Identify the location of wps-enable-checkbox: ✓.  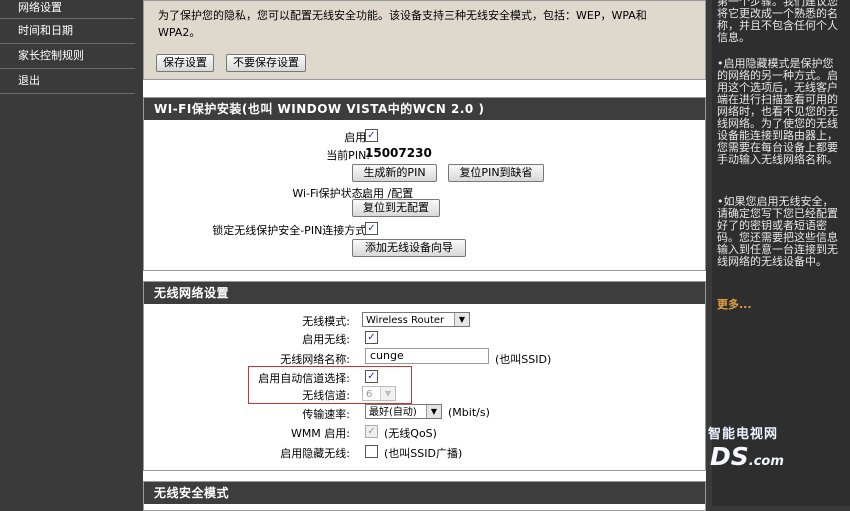
(371, 135).